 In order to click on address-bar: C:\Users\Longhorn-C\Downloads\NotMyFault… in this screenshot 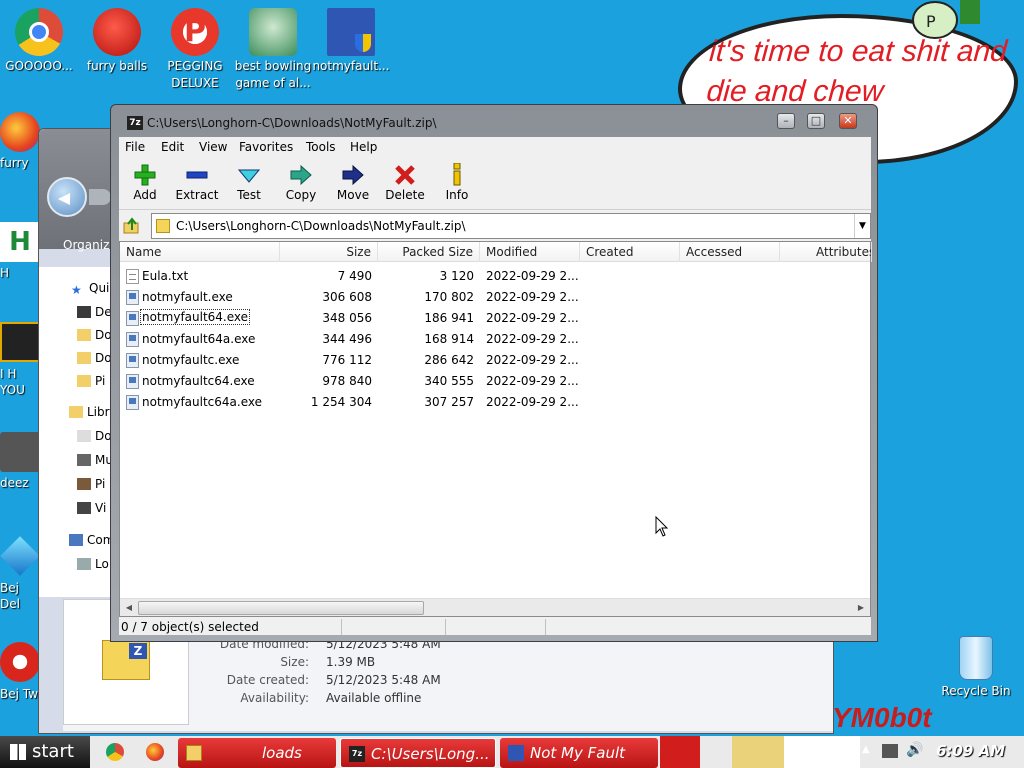, I will do `click(495, 226)`.